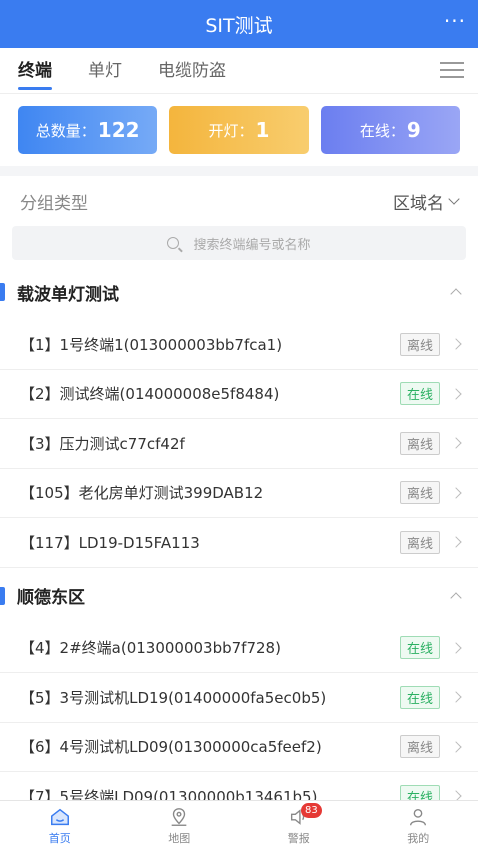 This screenshot has width=478, height=850. Describe the element at coordinates (35, 71) in the screenshot. I see `tab-terminal: 终端` at that location.